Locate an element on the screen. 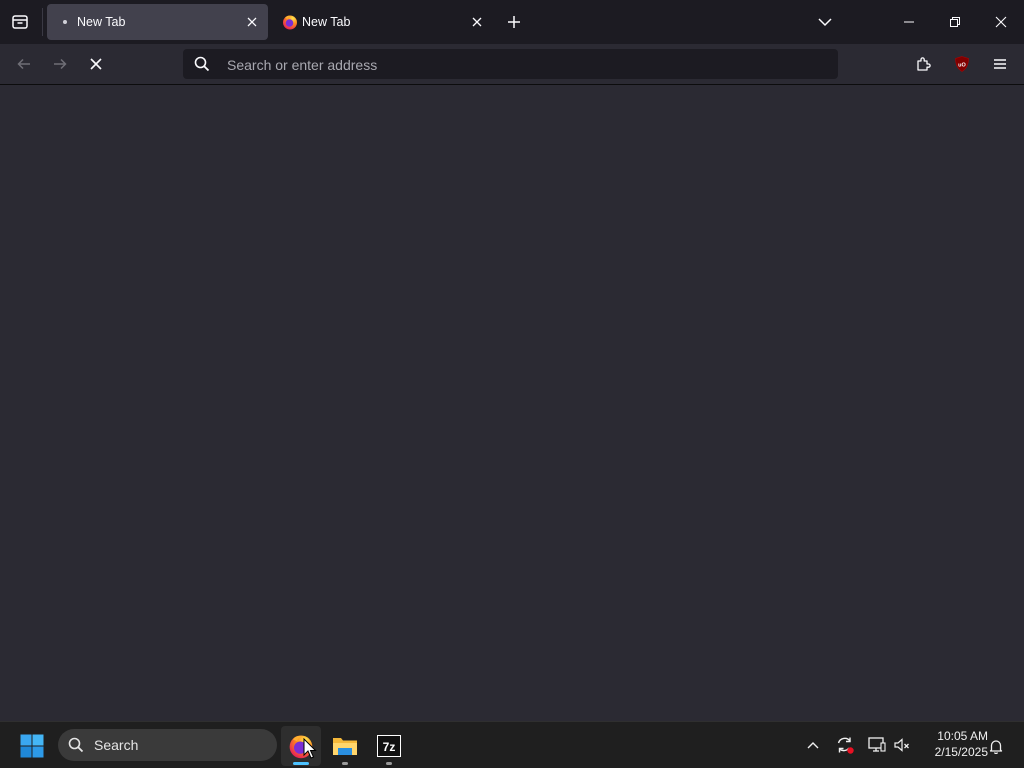 Image resolution: width=1024 pixels, height=768 pixels. stop-loading-button is located at coordinates (96, 64).